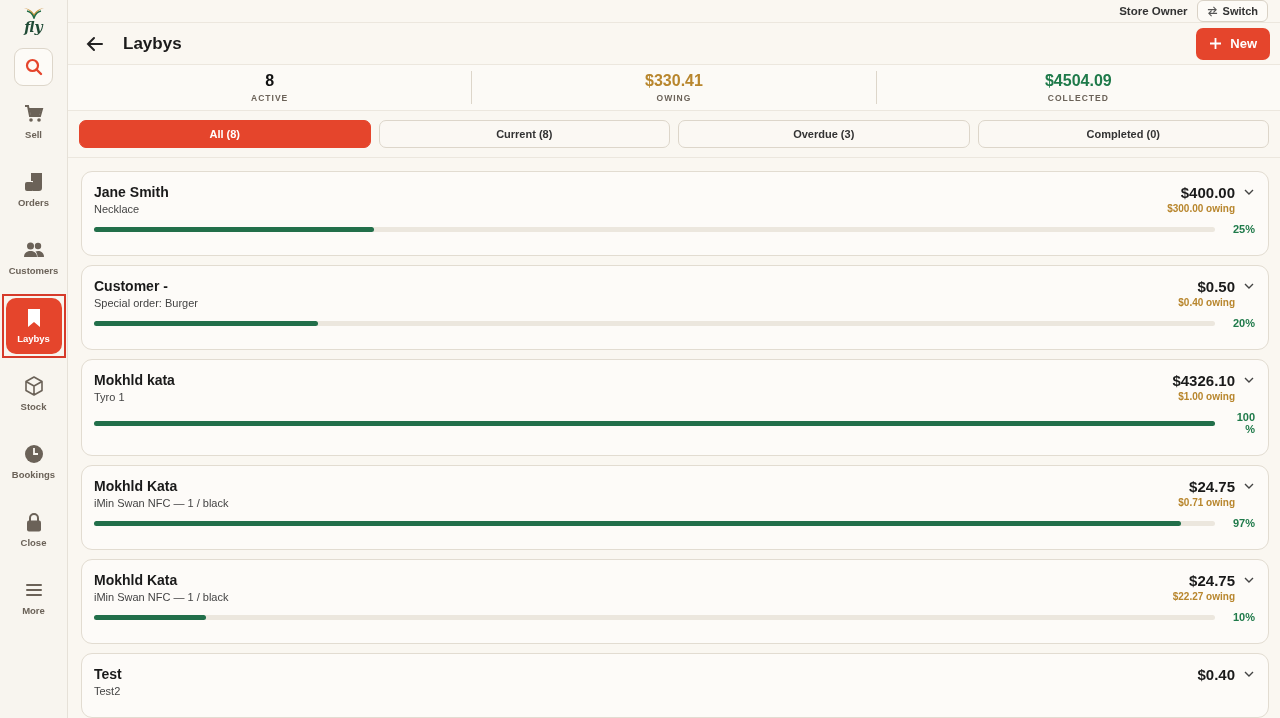 The width and height of the screenshot is (1280, 718). What do you see at coordinates (153, 43) in the screenshot?
I see `page-title: Laybys` at bounding box center [153, 43].